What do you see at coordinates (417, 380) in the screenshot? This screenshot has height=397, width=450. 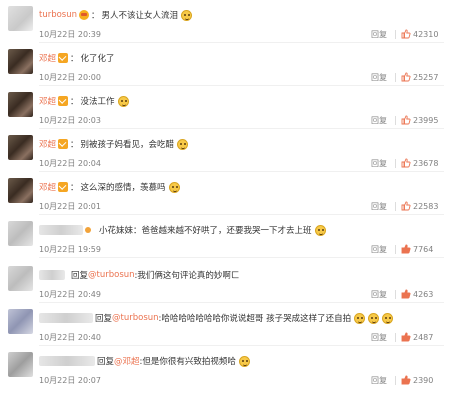 I see `like-button: 2390` at bounding box center [417, 380].